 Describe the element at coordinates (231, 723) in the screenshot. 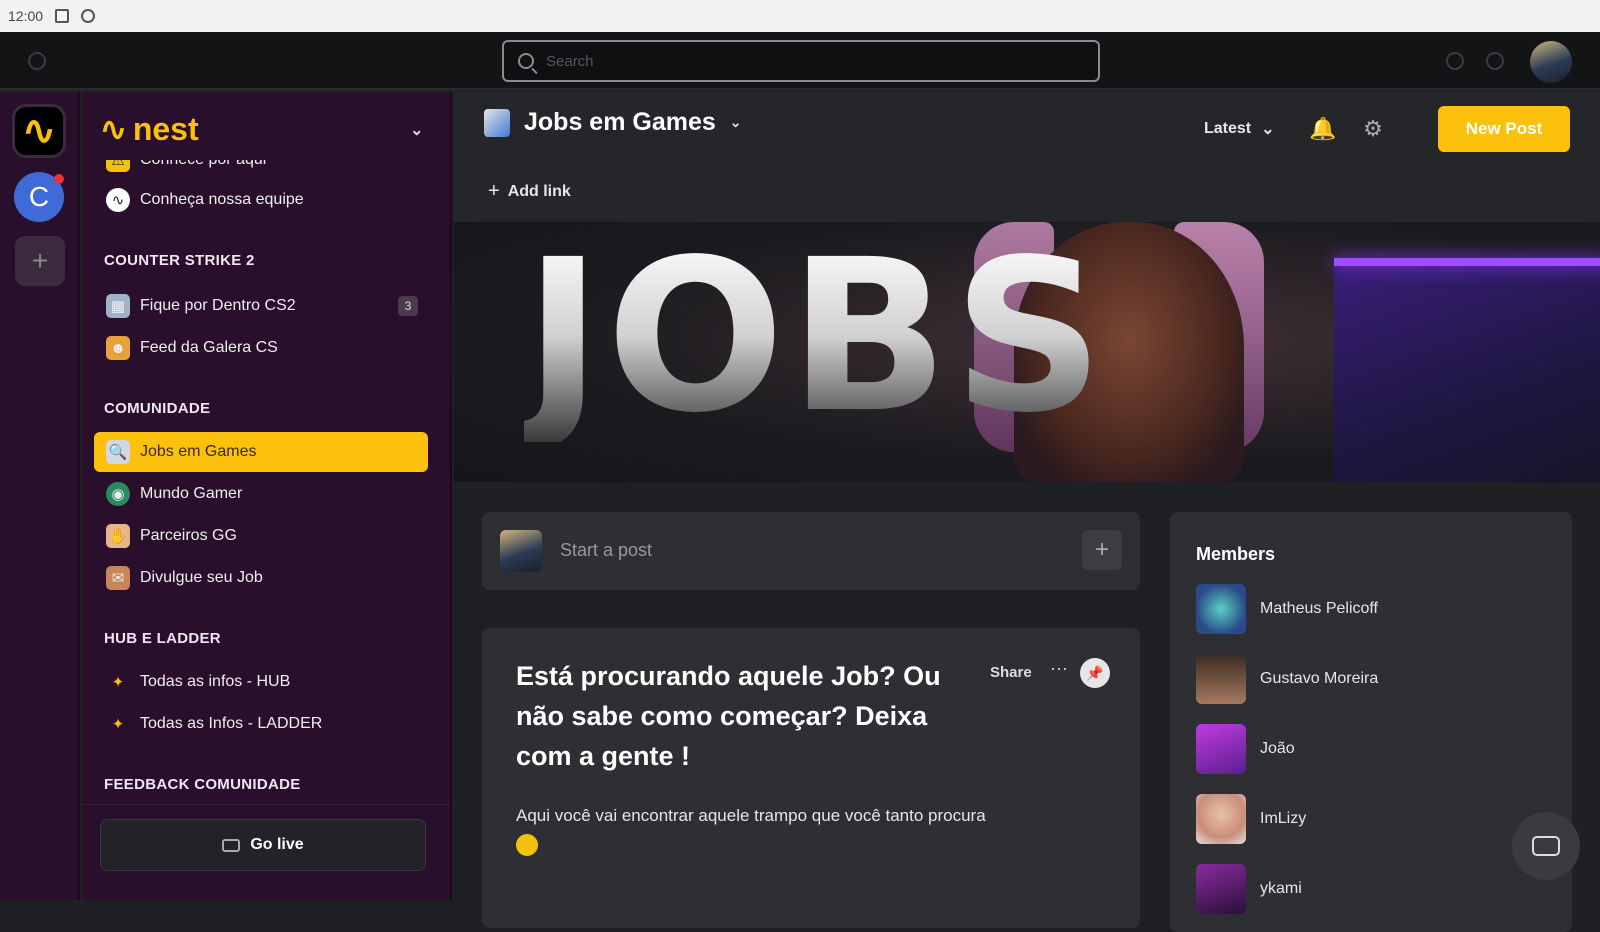

I see `sidebar-item-label: Todas as Infos - LADDER` at that location.